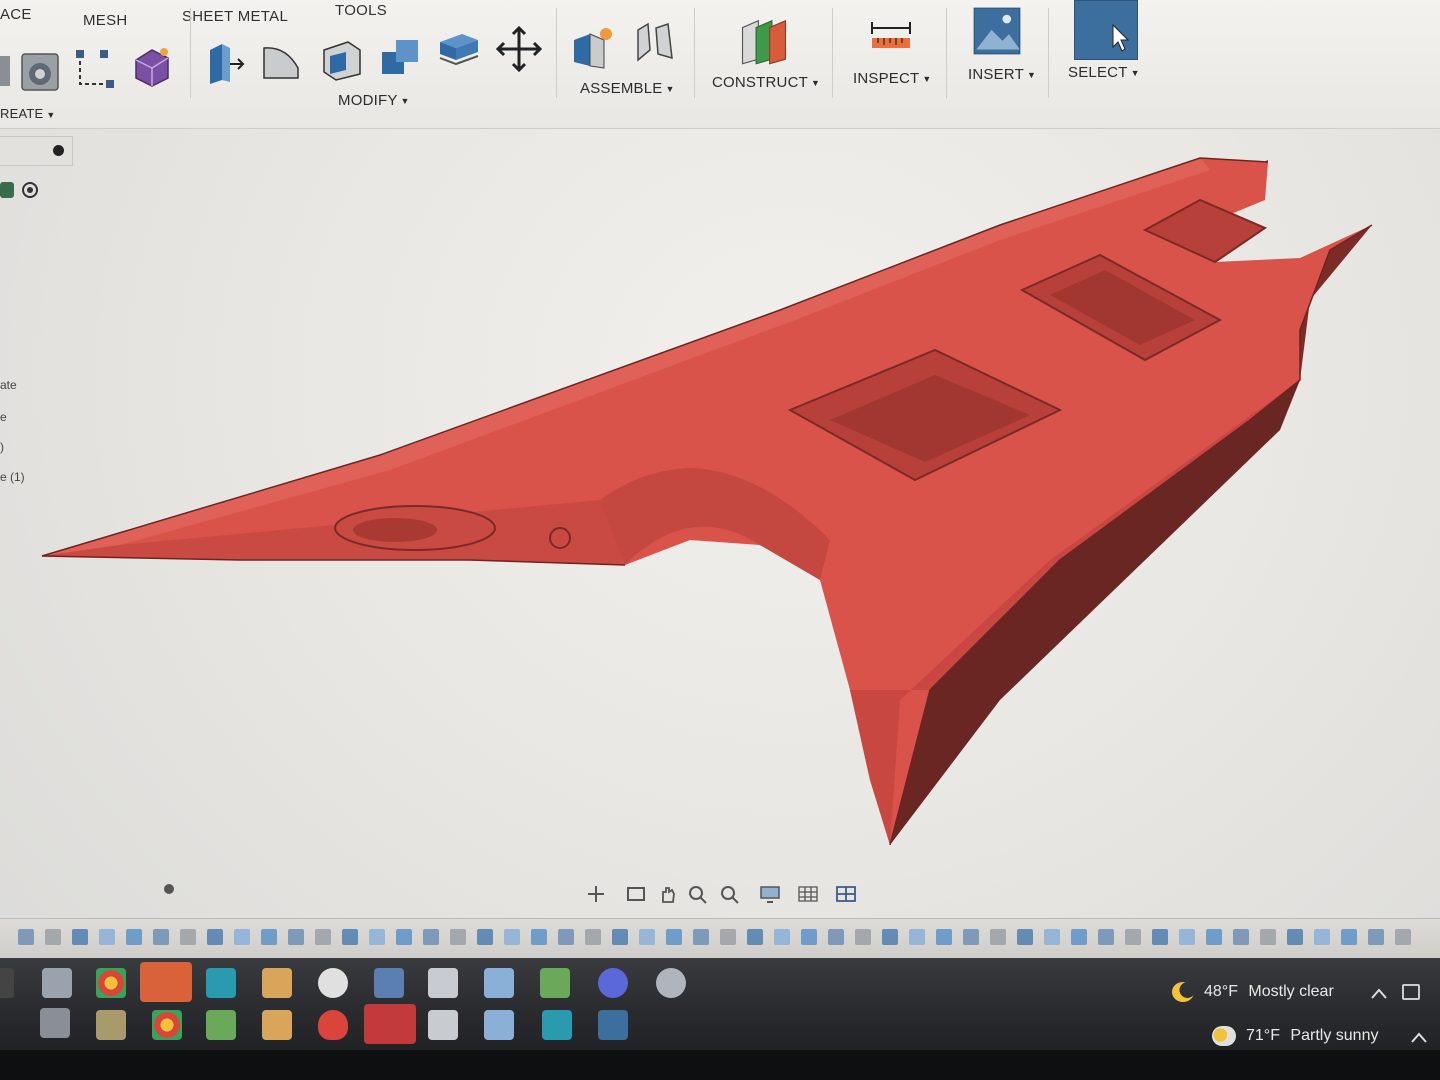 The width and height of the screenshot is (1440, 1080). I want to click on tab-sheet-metal: SHEET METAL, so click(235, 16).